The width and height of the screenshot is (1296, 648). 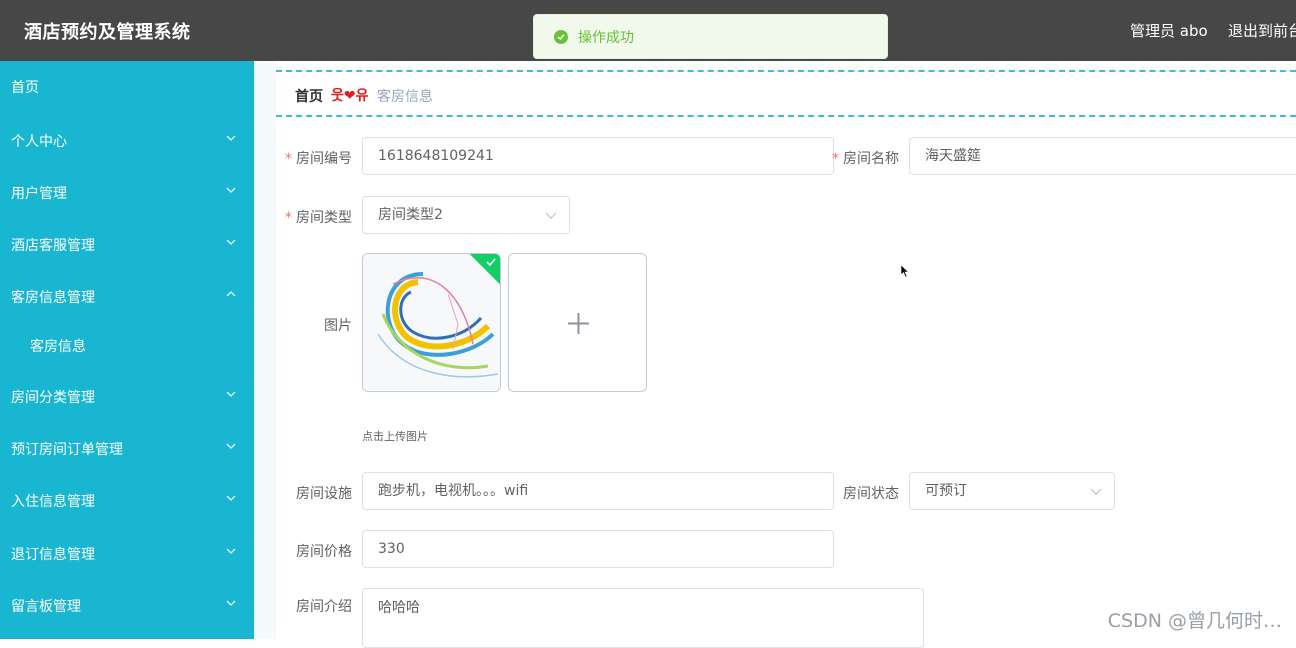 I want to click on status-label: 房间状态, so click(x=871, y=494).